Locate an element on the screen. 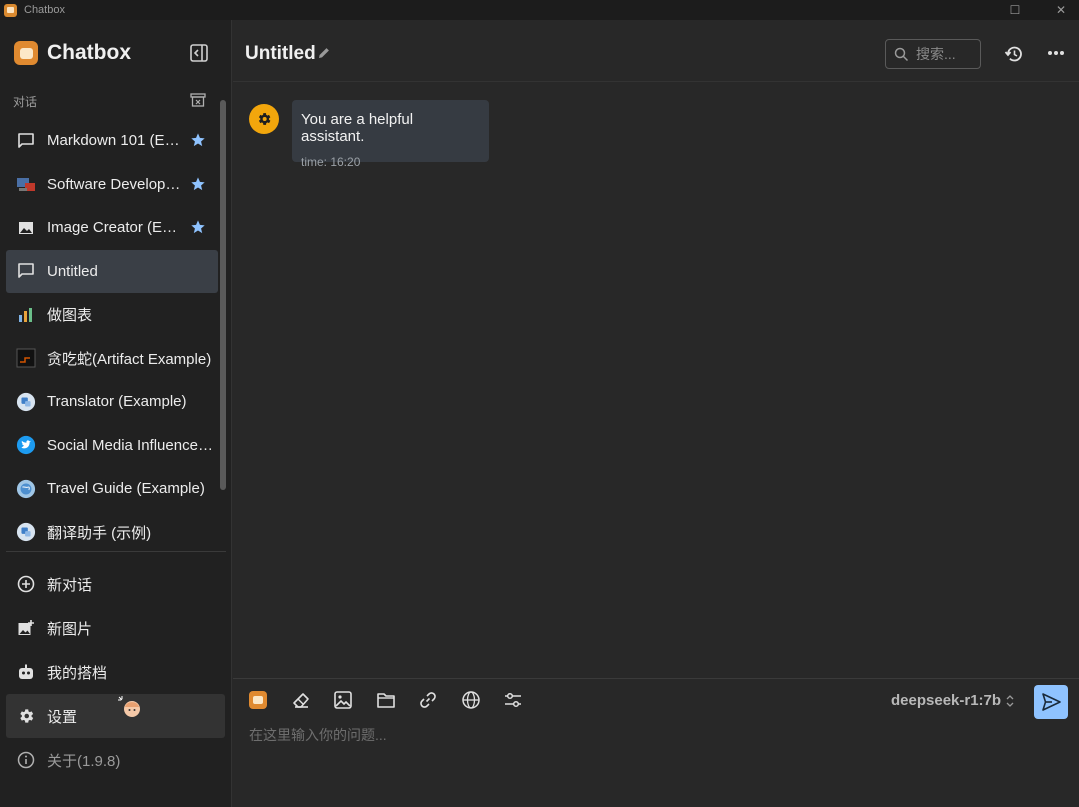 This screenshot has height=807, width=1079. conversation-label: Image Creator (Example) is located at coordinates (115, 228).